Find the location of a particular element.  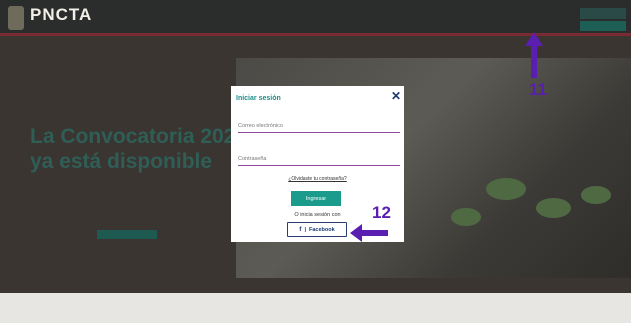

close-icon: ✕ is located at coordinates (396, 96).